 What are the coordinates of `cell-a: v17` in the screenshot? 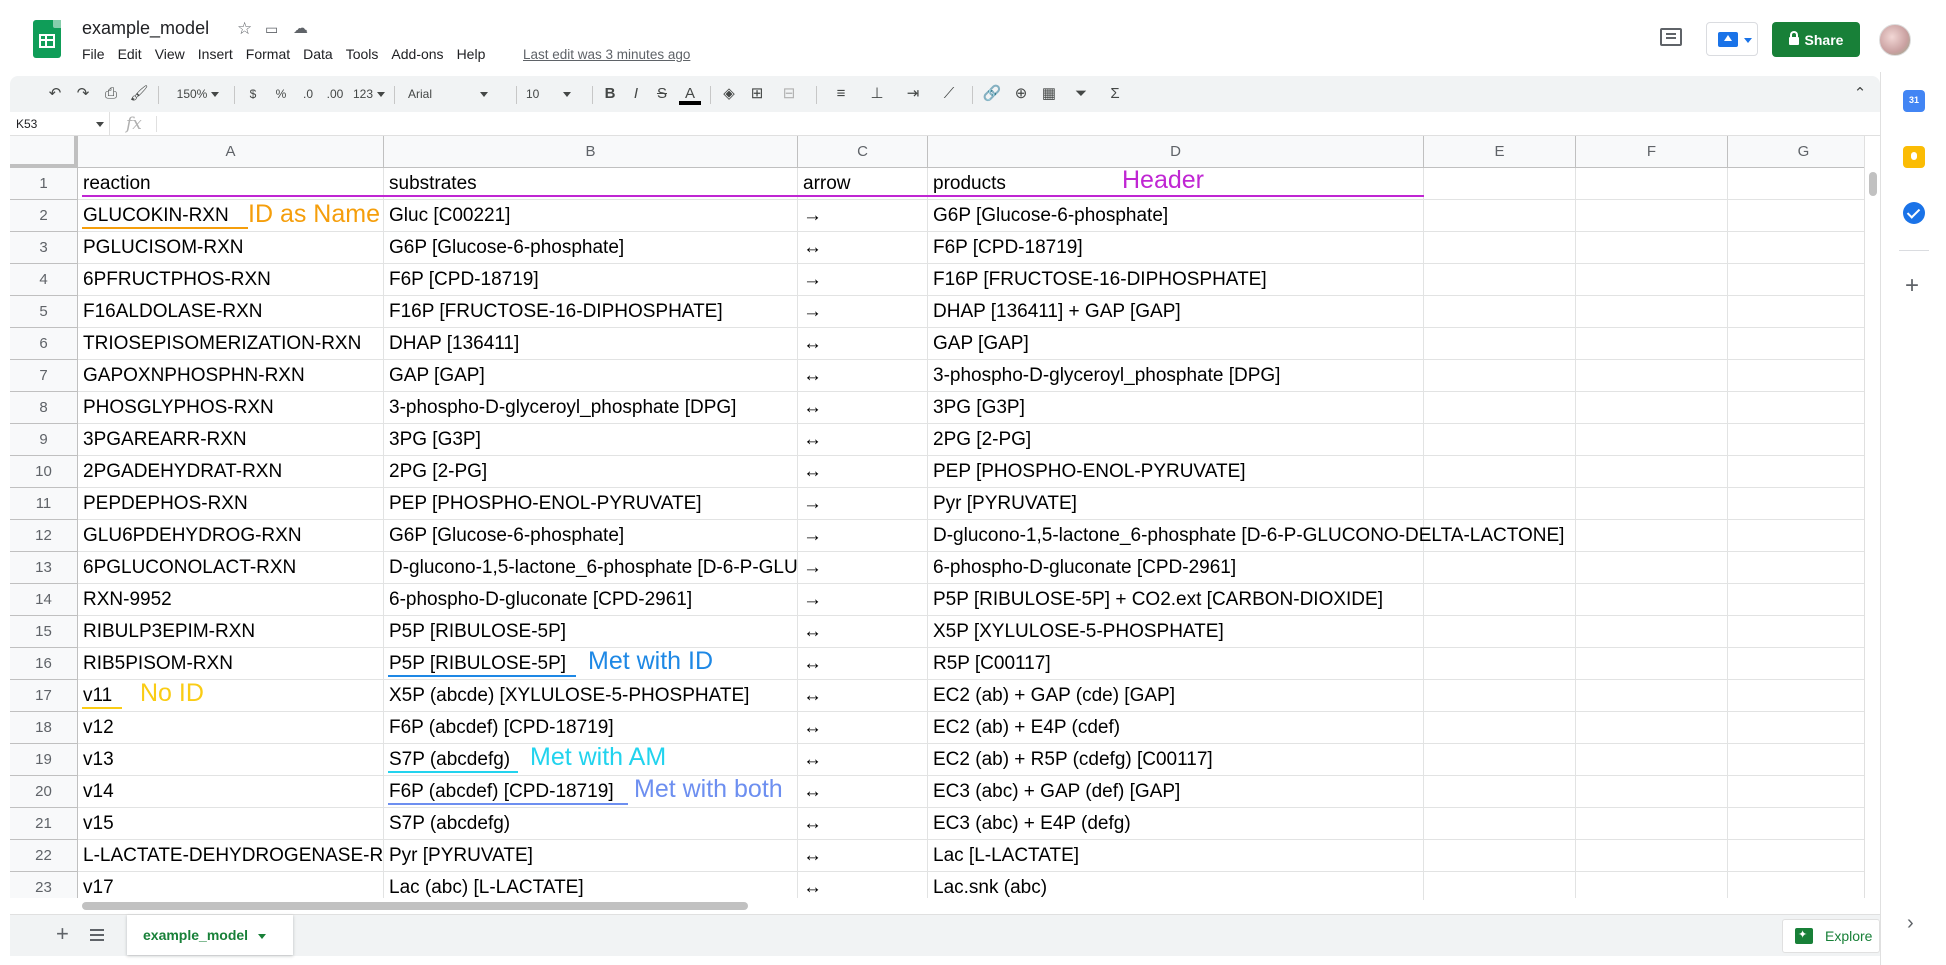 It's located at (231, 886).